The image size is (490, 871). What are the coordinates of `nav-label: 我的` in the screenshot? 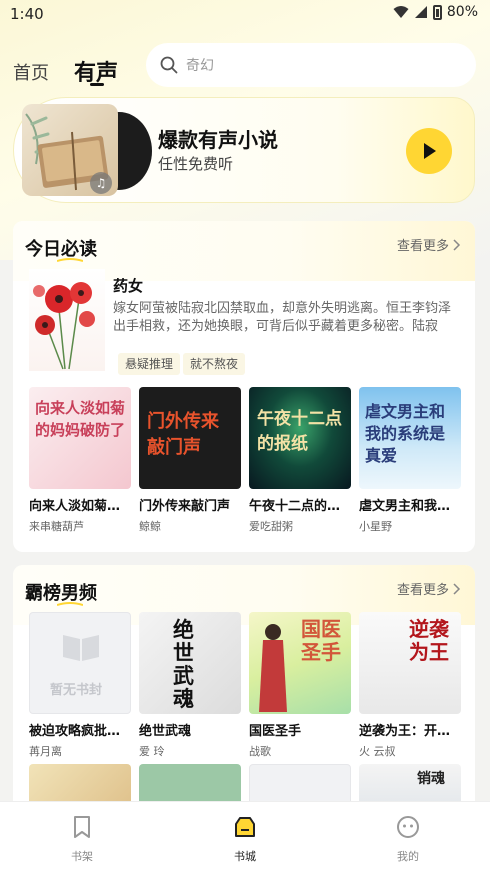 It's located at (408, 856).